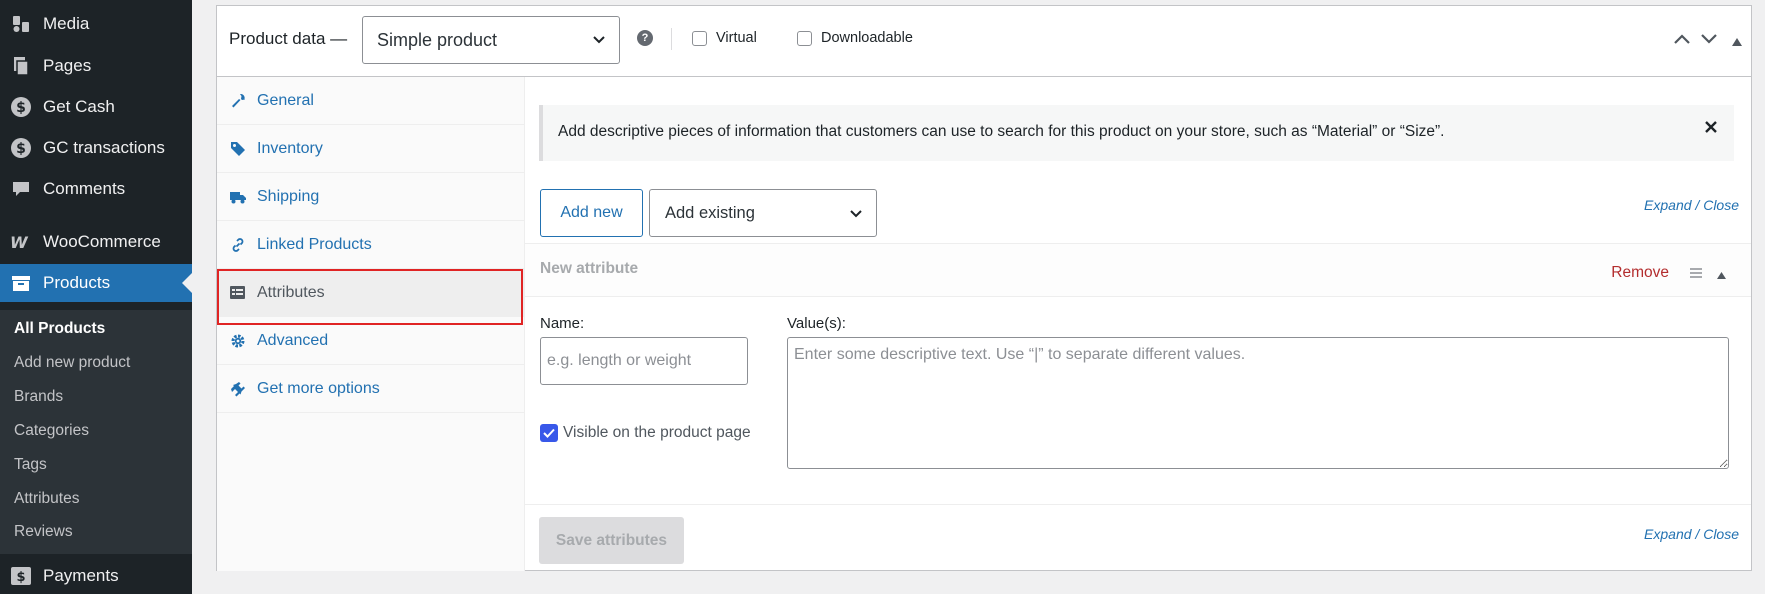  I want to click on tab-label: Advanced, so click(293, 340).